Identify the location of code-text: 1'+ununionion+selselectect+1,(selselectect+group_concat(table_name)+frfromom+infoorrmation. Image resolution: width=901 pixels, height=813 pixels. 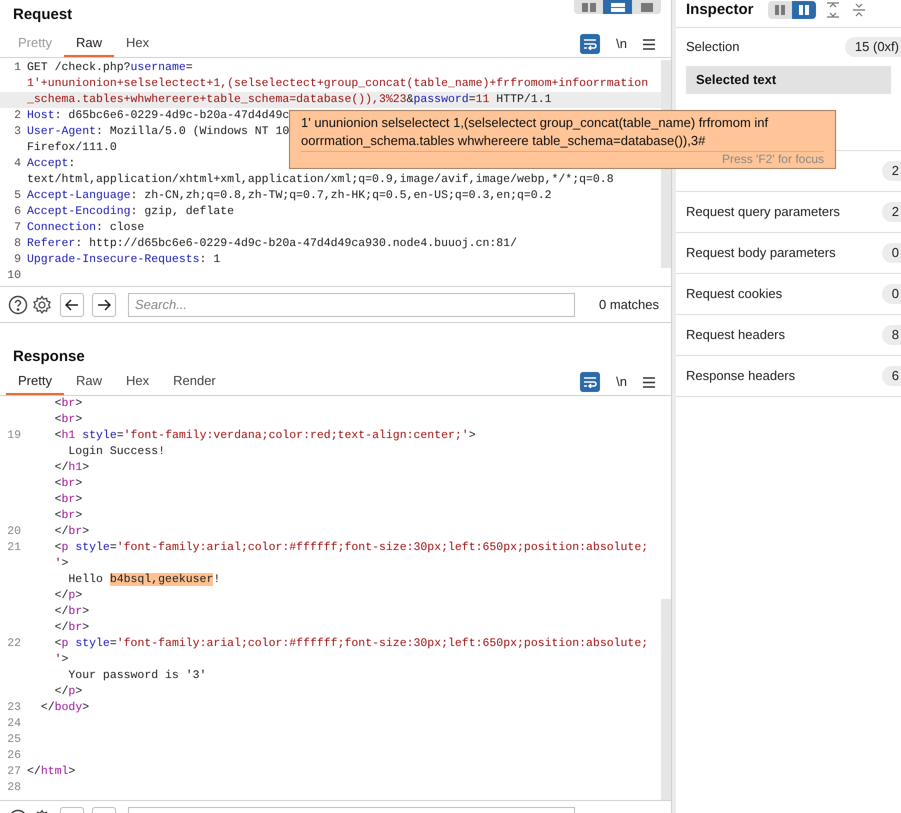
(337, 83).